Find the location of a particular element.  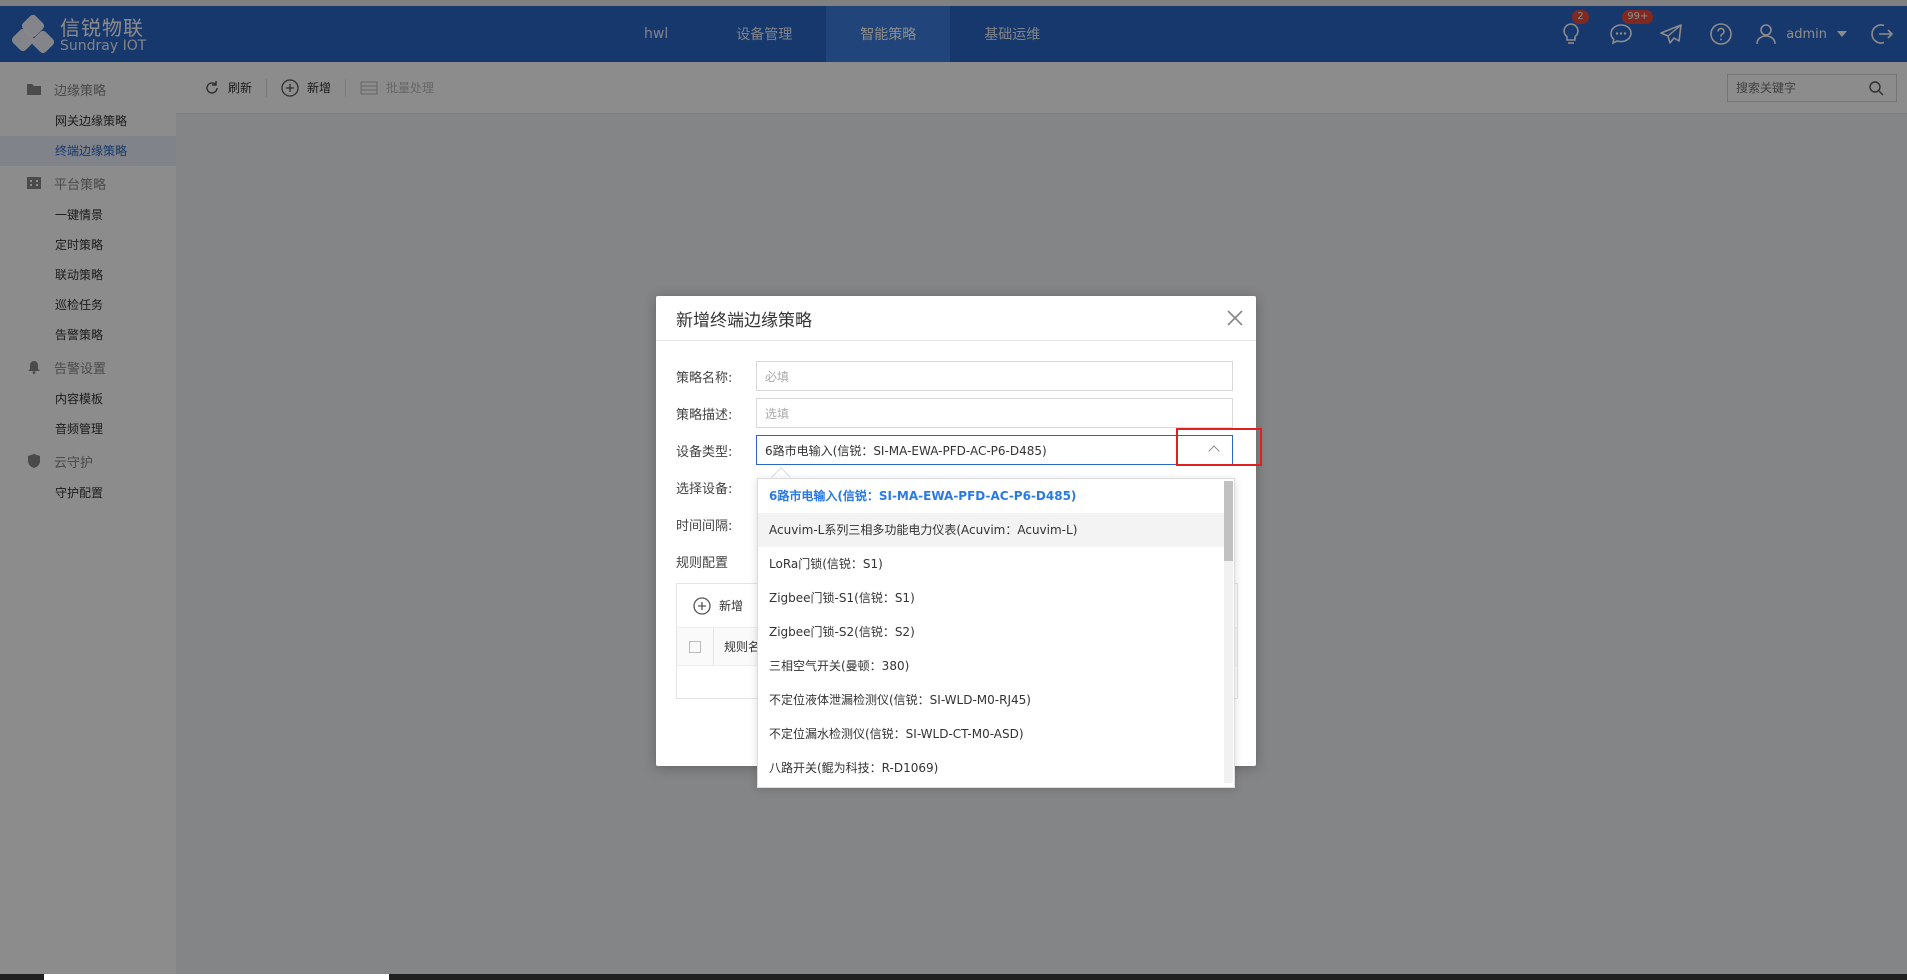

strategy-desc-input: 选填 is located at coordinates (994, 413).